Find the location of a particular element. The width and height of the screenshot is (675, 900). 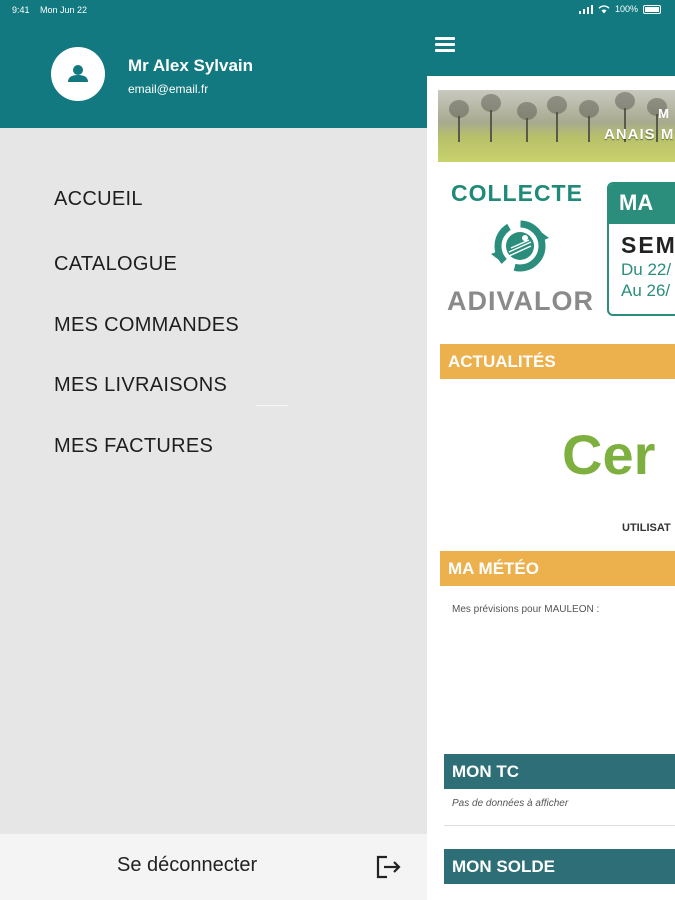

status-indicators: 100% is located at coordinates (619, 9).